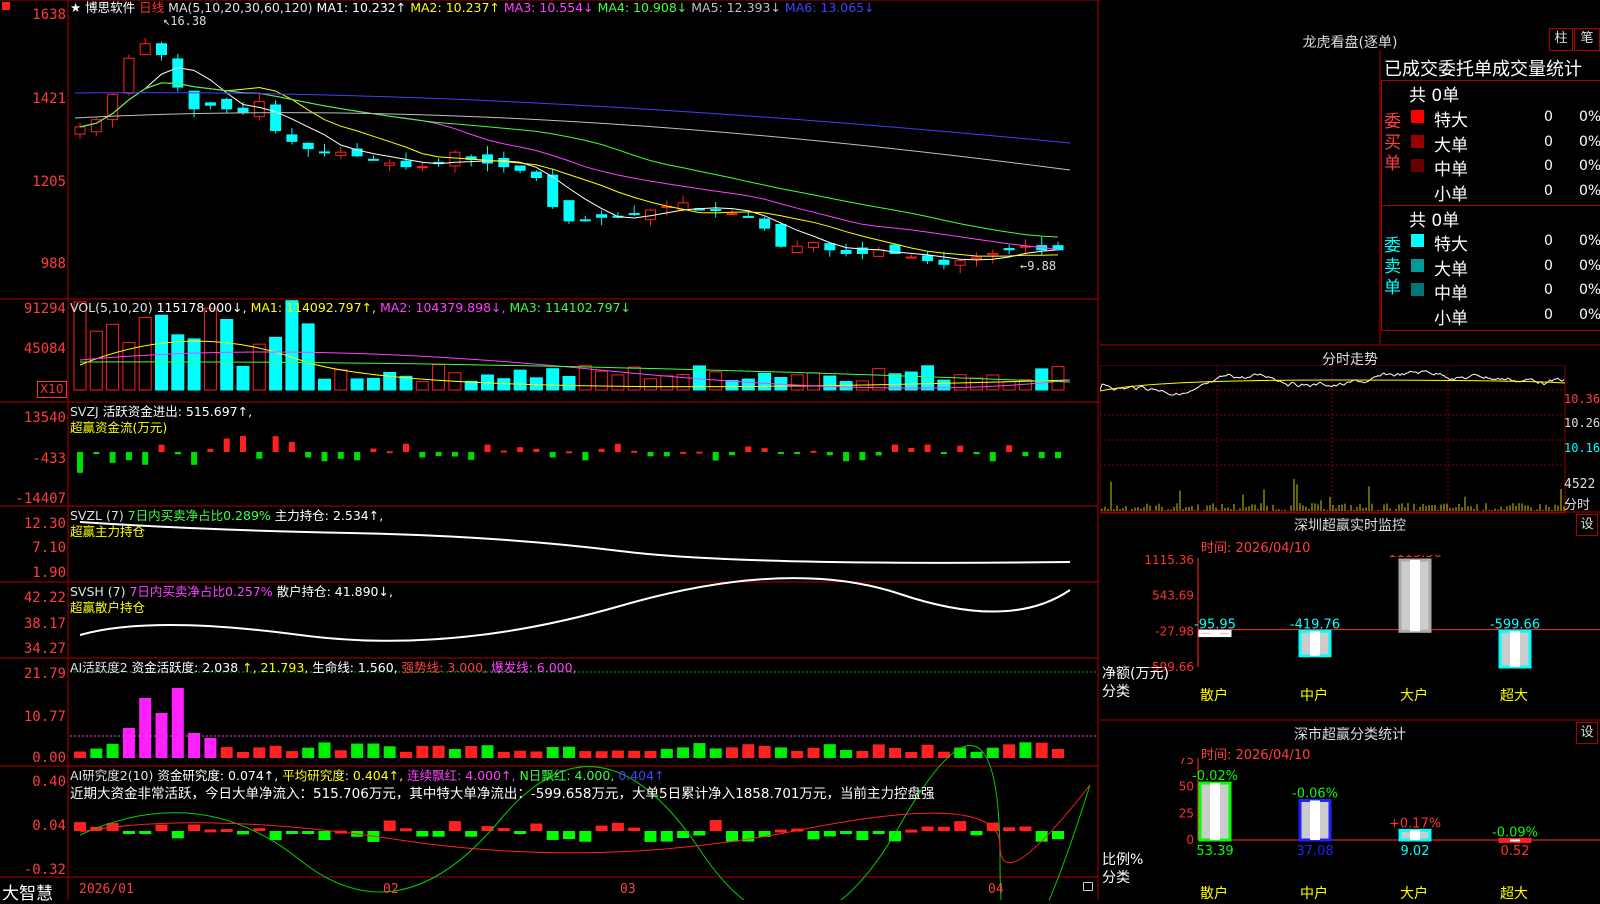 The image size is (1600, 904). Describe the element at coordinates (829, 7) in the screenshot. I see `header-segment: MA6: 13.065↓` at that location.